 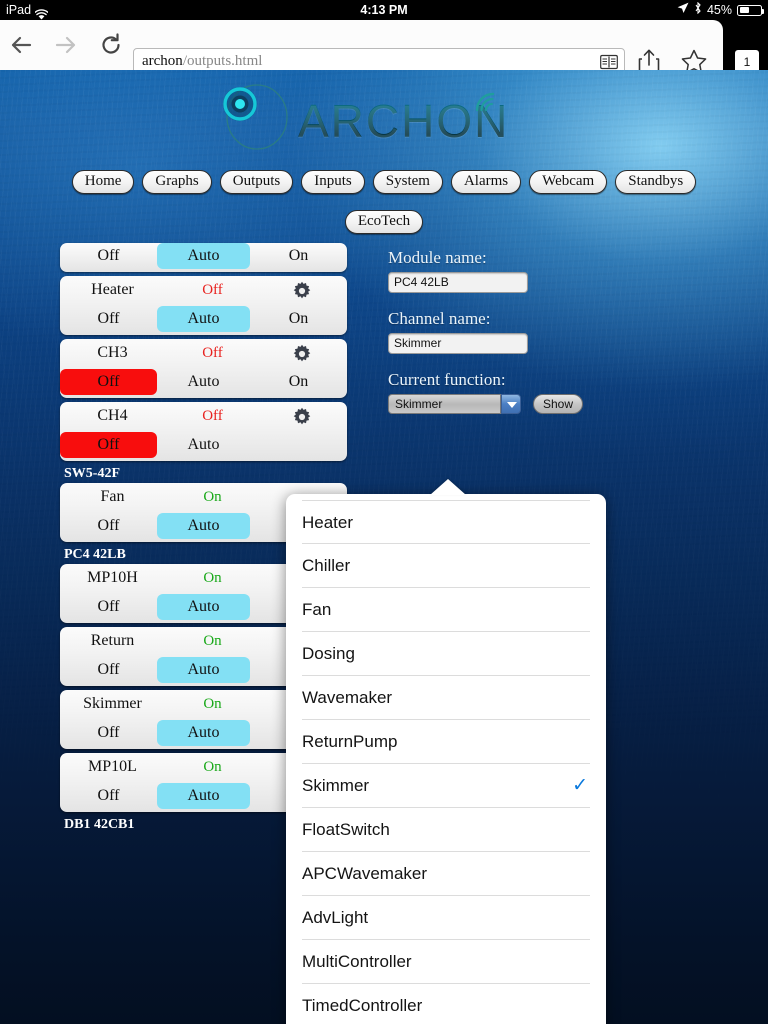 I want to click on nav-item-ecotech: EcoTech, so click(x=384, y=222).